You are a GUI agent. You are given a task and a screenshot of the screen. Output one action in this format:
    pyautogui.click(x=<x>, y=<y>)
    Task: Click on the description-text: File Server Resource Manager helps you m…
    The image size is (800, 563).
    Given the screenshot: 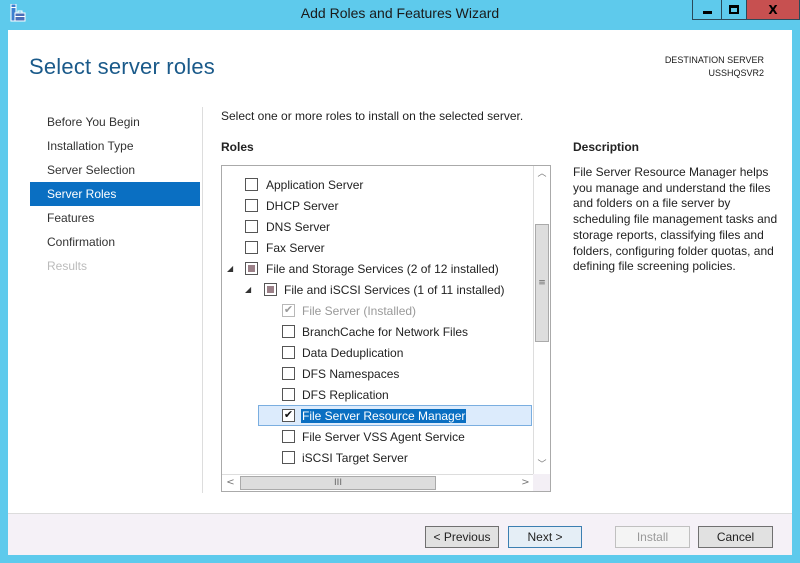 What is the action you would take?
    pyautogui.click(x=675, y=219)
    